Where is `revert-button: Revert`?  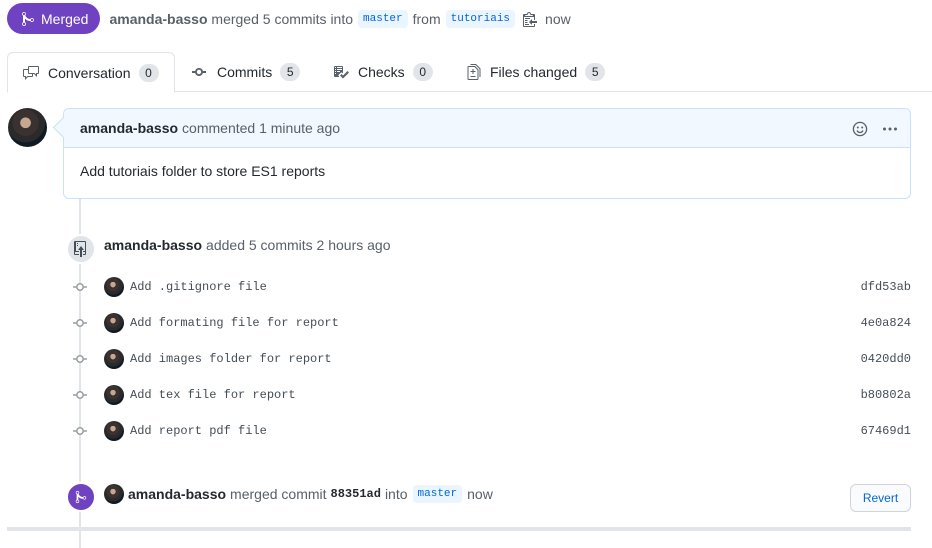
revert-button: Revert is located at coordinates (880, 498).